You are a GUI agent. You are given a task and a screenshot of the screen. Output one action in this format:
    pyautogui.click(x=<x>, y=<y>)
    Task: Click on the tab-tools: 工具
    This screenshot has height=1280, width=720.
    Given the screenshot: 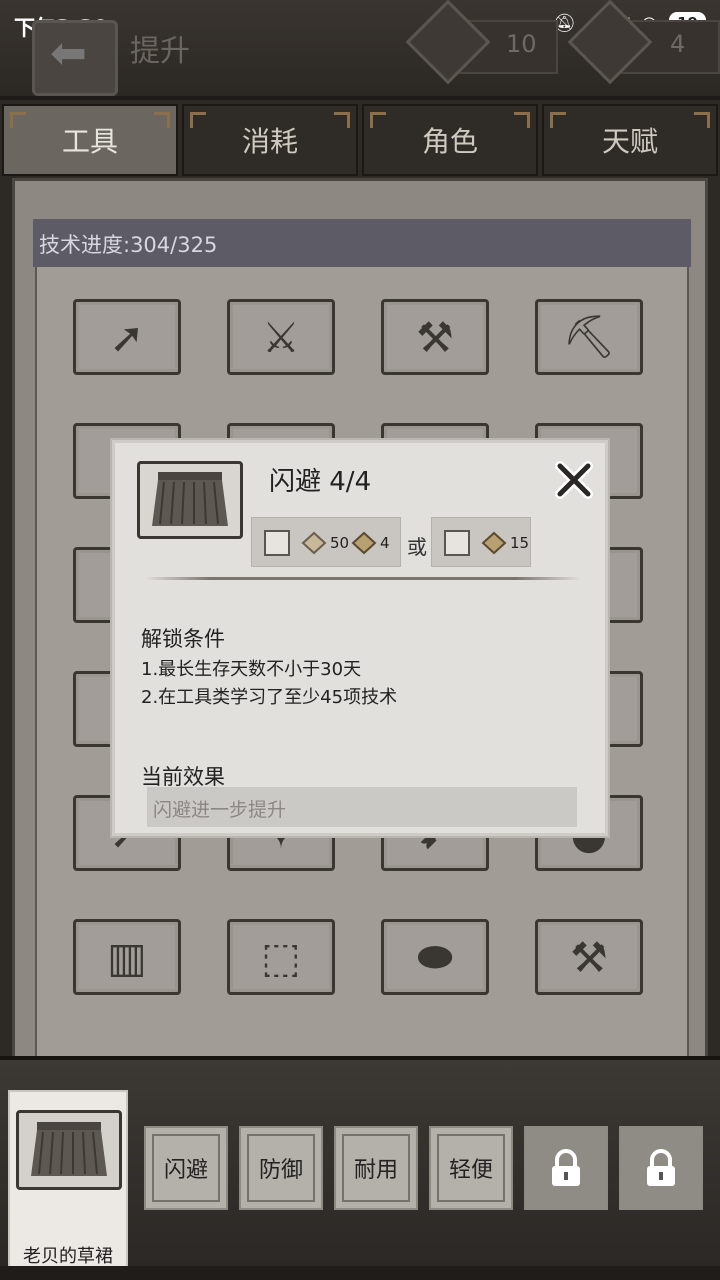 What is the action you would take?
    pyautogui.click(x=90, y=140)
    